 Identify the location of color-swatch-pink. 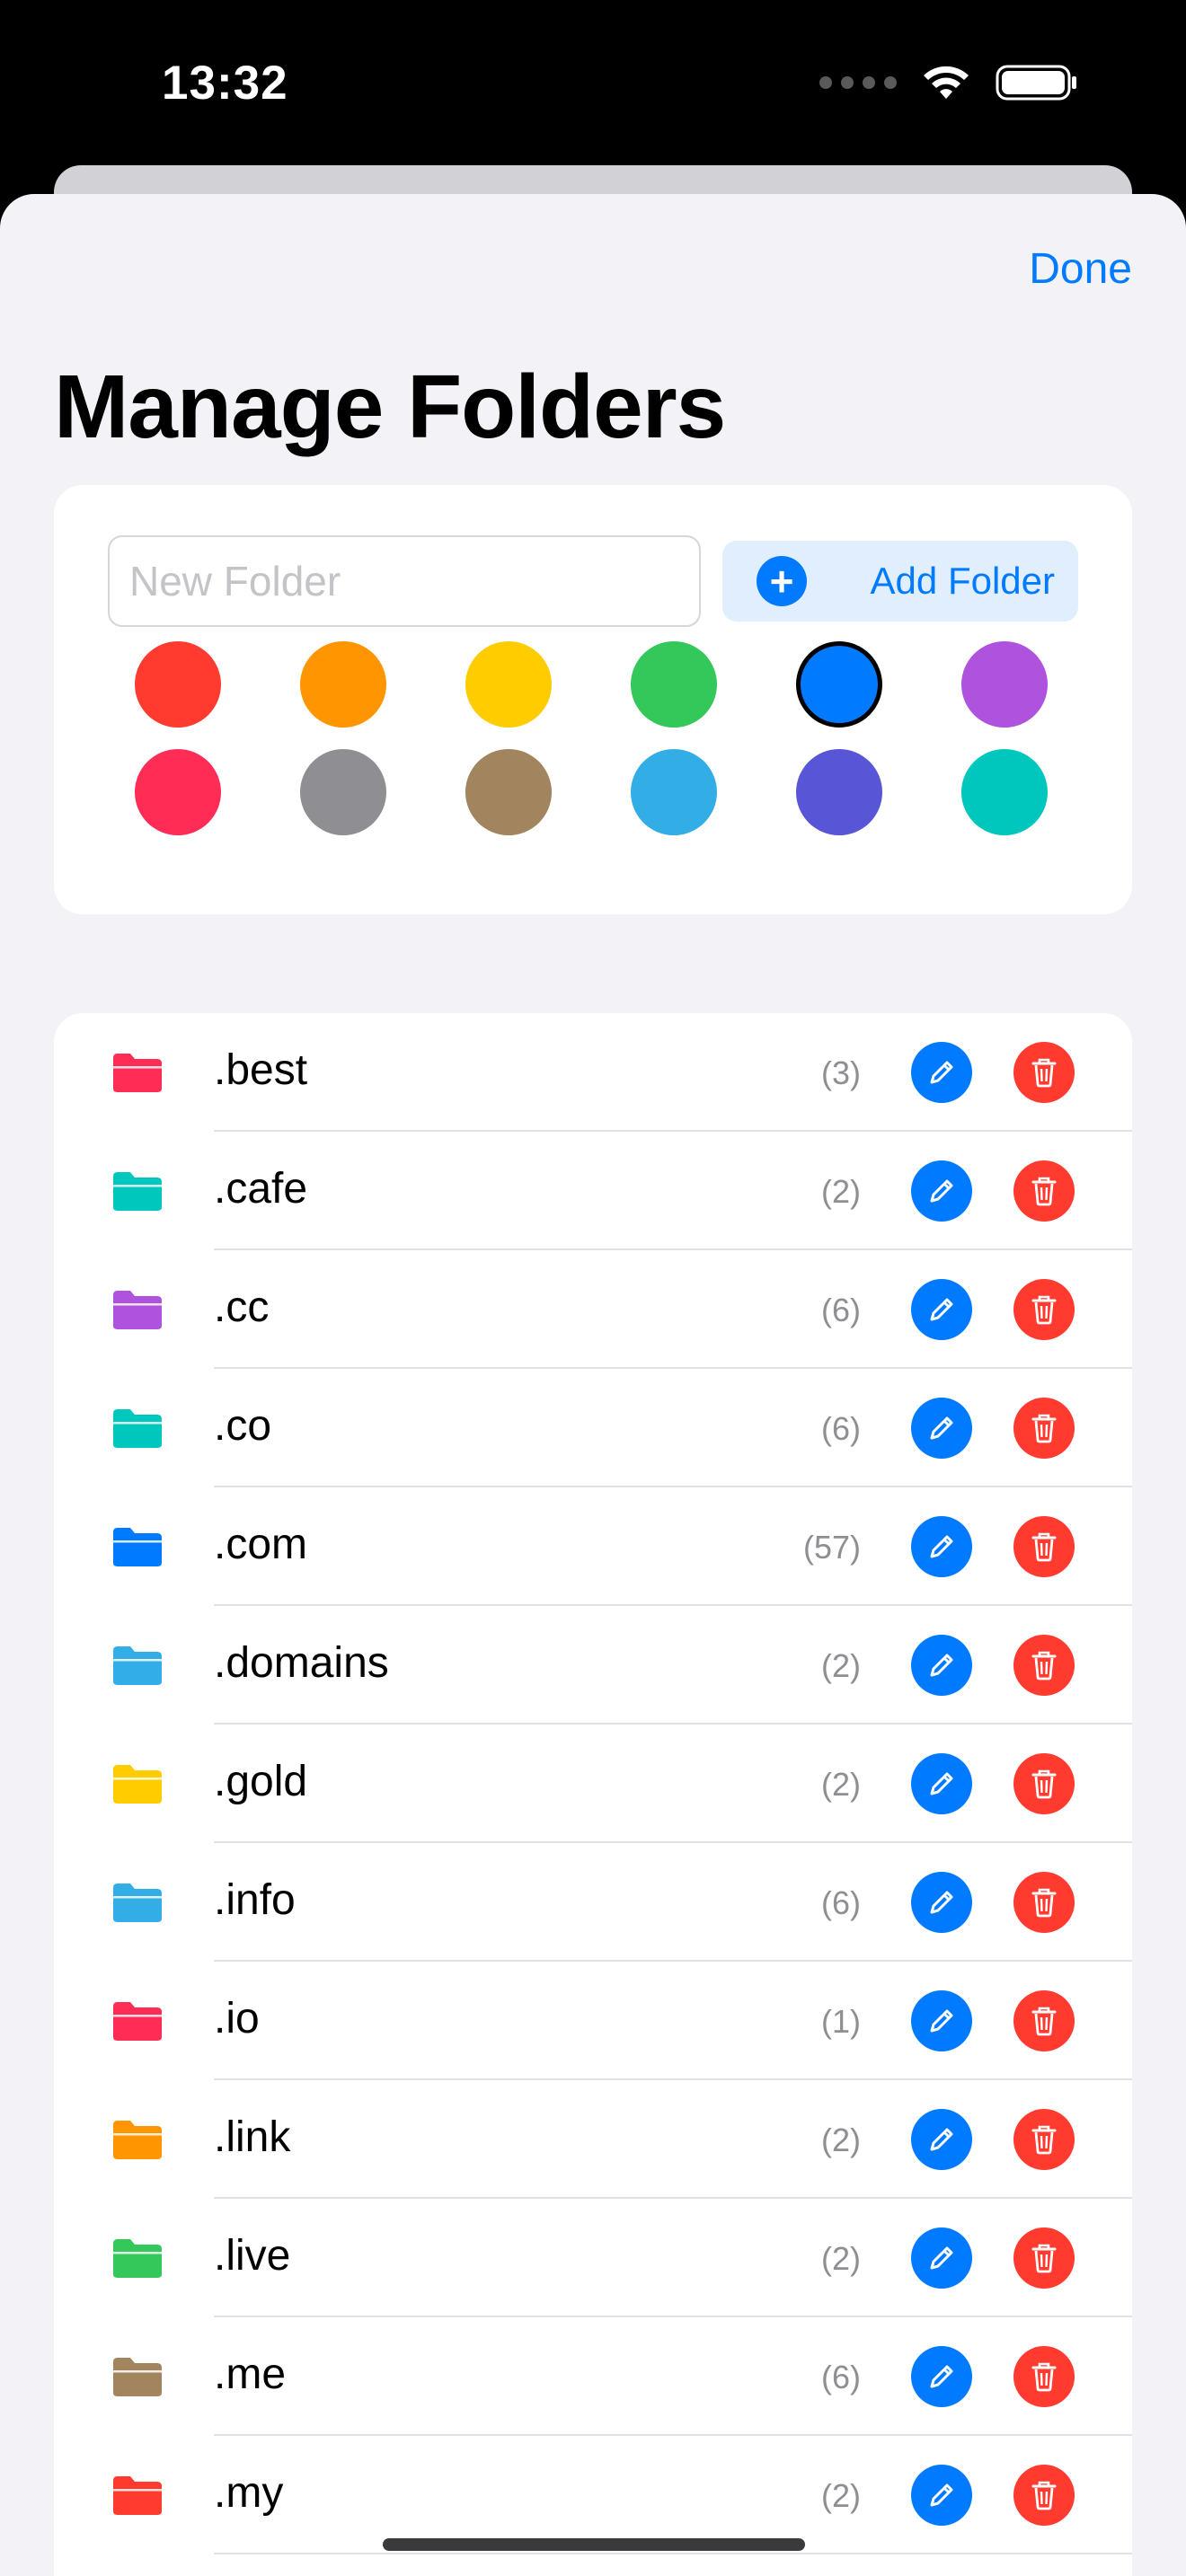
(178, 792).